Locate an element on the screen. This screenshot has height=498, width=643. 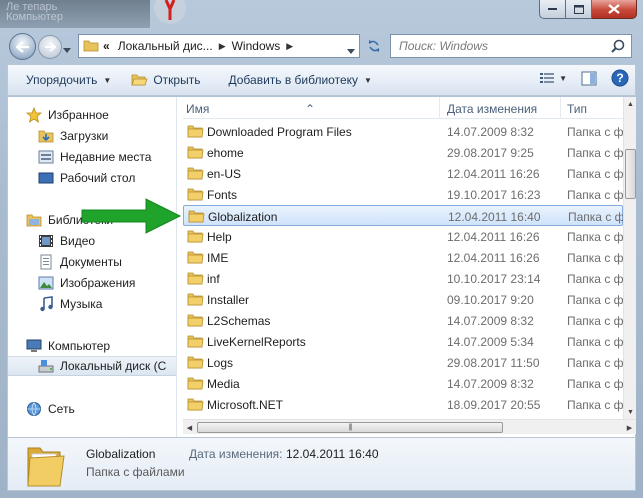
address-bar: « Локальный дис... ▶ Windows ▶ is located at coordinates (219, 46).